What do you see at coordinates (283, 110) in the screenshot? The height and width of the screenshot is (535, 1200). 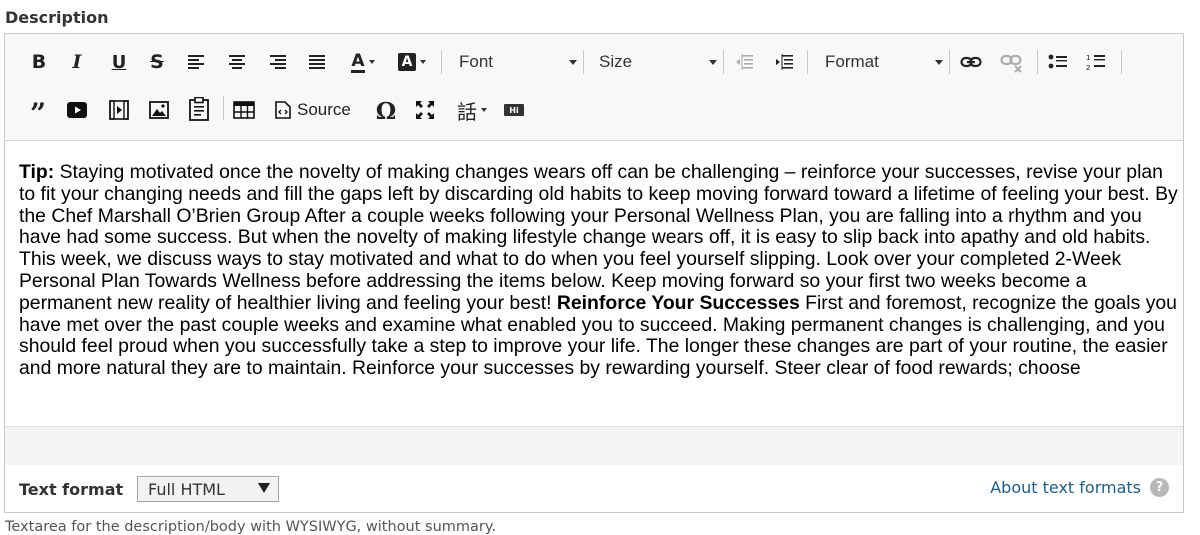 I see `source-icon` at bounding box center [283, 110].